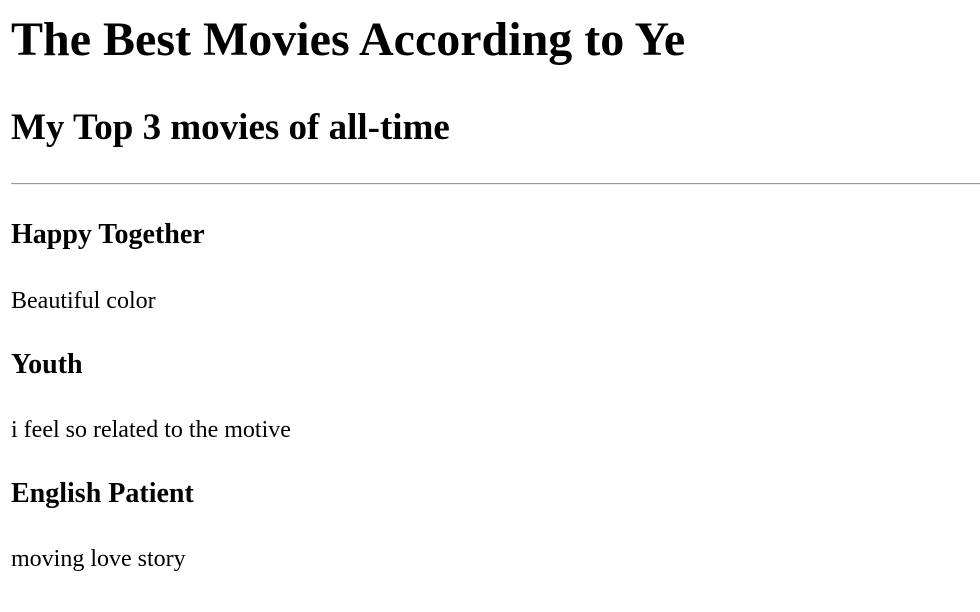 This screenshot has height=612, width=980. I want to click on movie-description: i feel so related to the motive, so click(151, 430).